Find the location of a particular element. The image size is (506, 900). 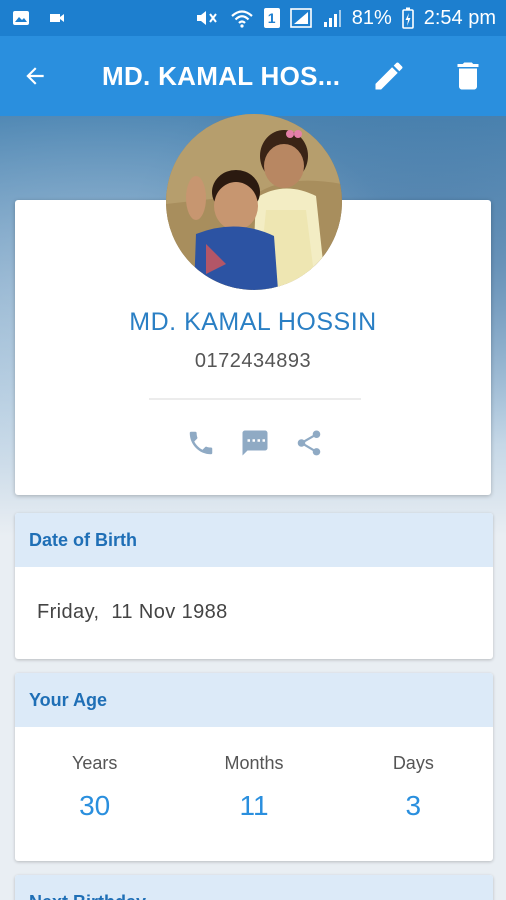

age-years-value: 30 is located at coordinates (95, 805).